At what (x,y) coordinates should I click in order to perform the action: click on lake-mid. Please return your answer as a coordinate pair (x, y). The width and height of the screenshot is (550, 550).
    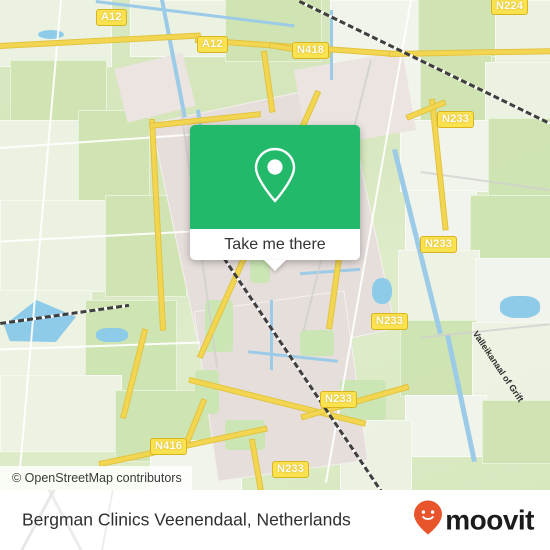
    Looking at the image, I should click on (112, 335).